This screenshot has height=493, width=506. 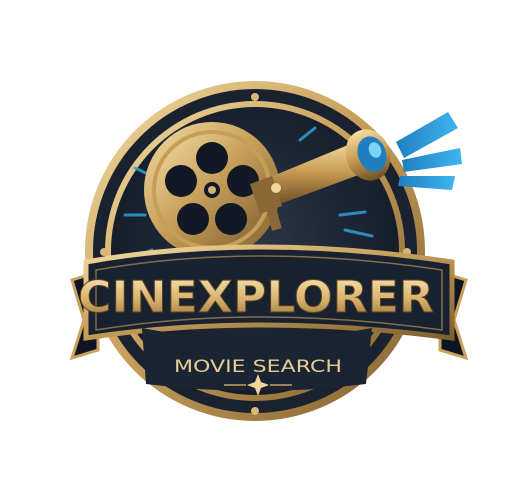 I want to click on brand-name: CINEXPLORER, so click(x=256, y=297).